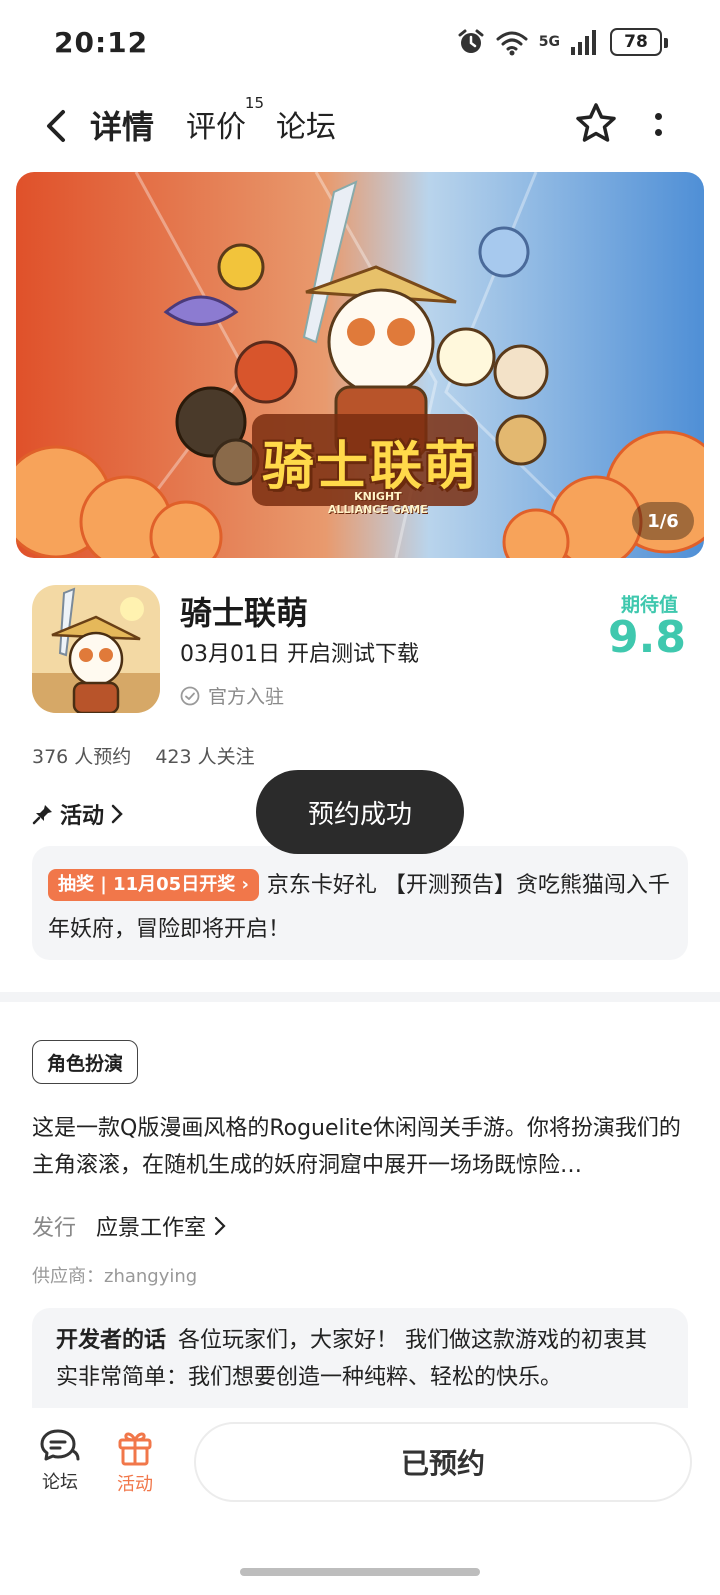 This screenshot has height=1595, width=720. Describe the element at coordinates (378, 509) in the screenshot. I see `banner-subtitle-line: ALLIANCE GAME` at that location.